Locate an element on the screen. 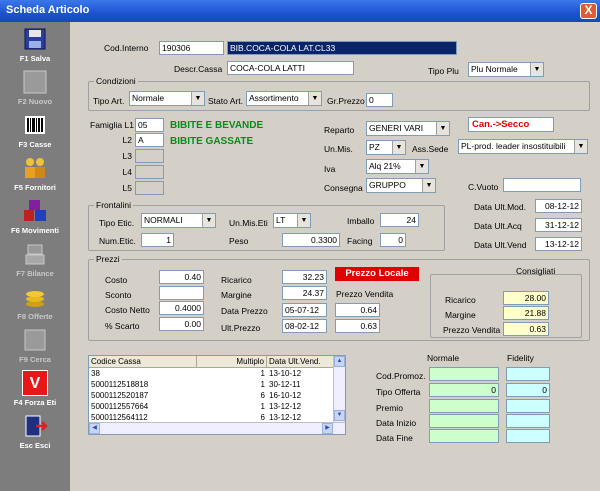  costo-field: 0.40 is located at coordinates (181, 277).